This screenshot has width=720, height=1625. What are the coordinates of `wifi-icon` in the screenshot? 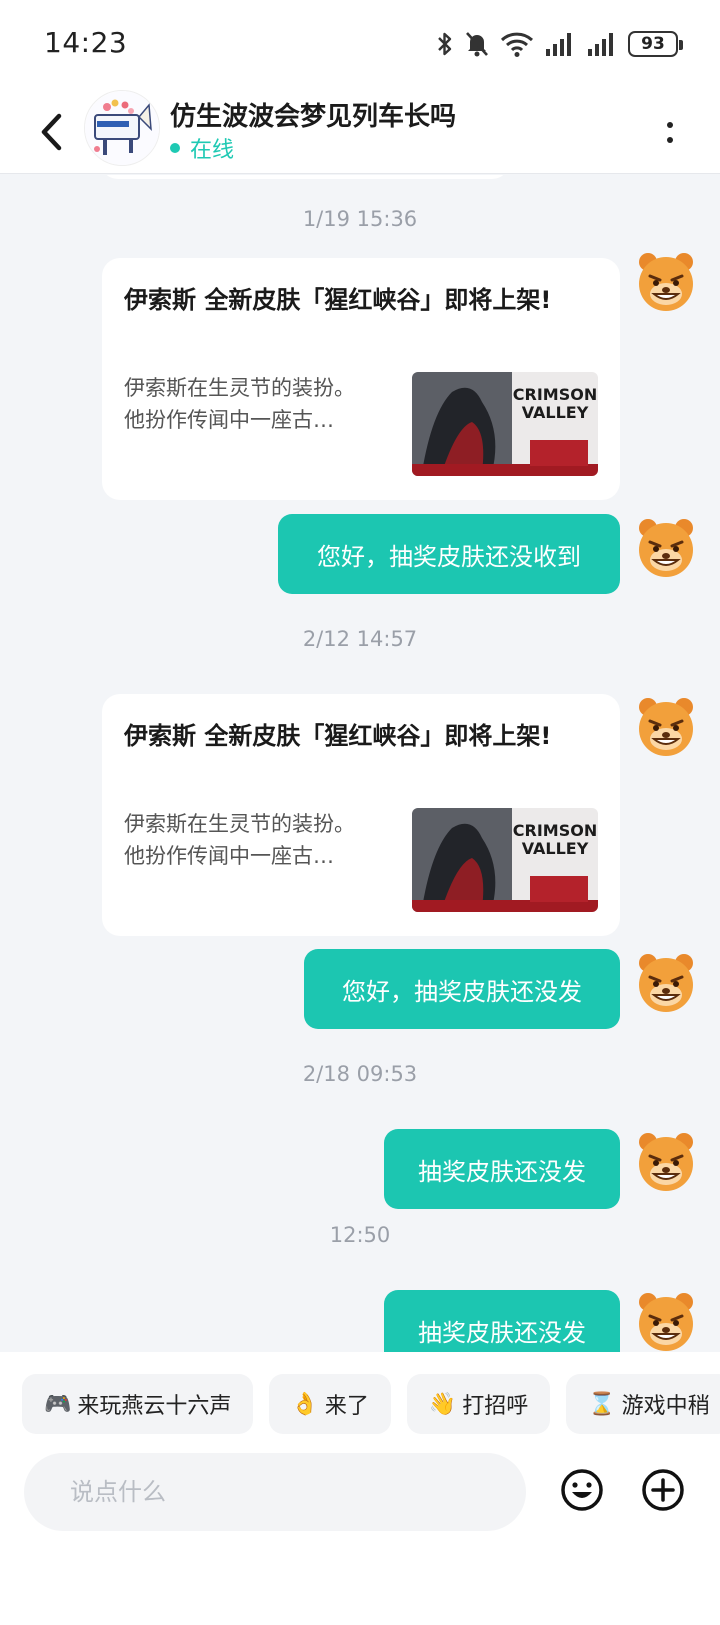 It's located at (517, 44).